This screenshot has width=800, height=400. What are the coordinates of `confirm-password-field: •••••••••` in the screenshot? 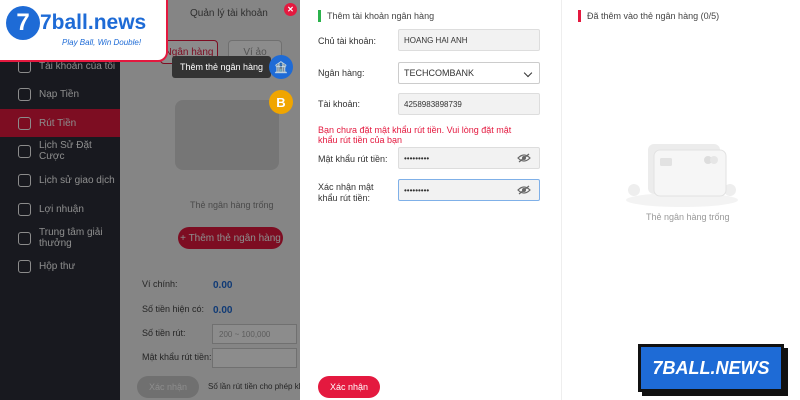 It's located at (469, 190).